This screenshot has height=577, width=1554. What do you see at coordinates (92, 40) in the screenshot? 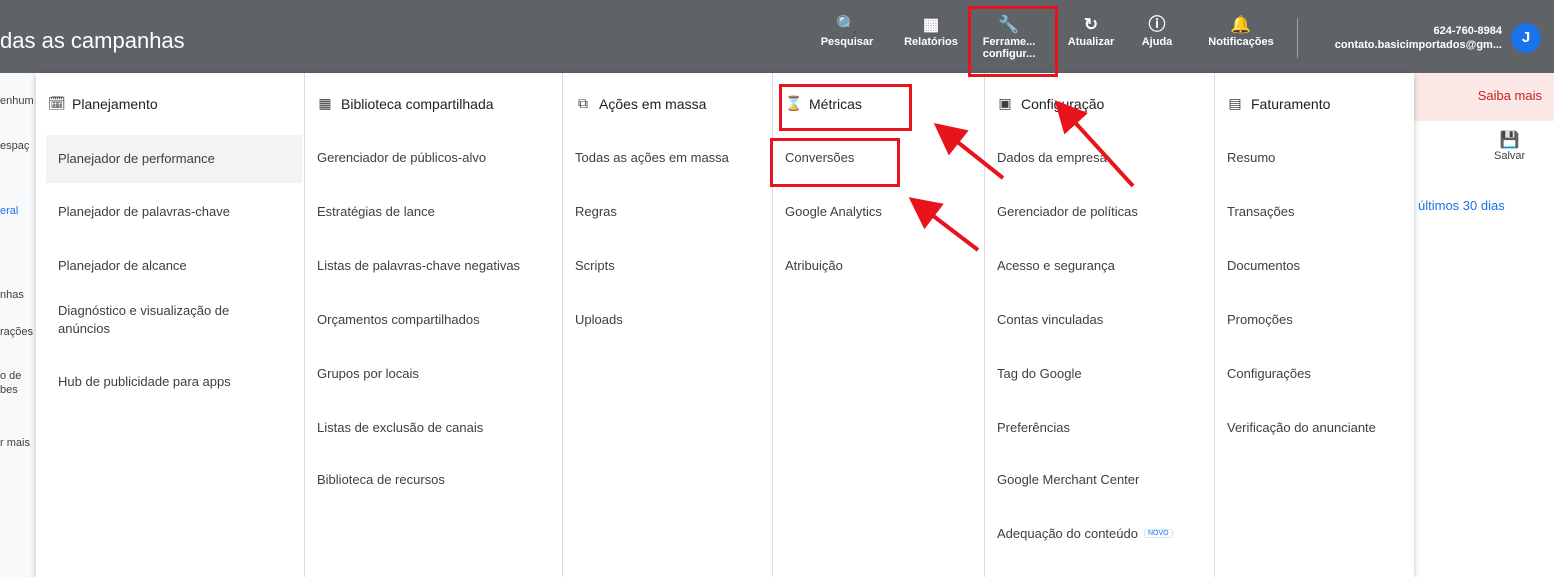
I see `page-title: das as campanhas` at bounding box center [92, 40].